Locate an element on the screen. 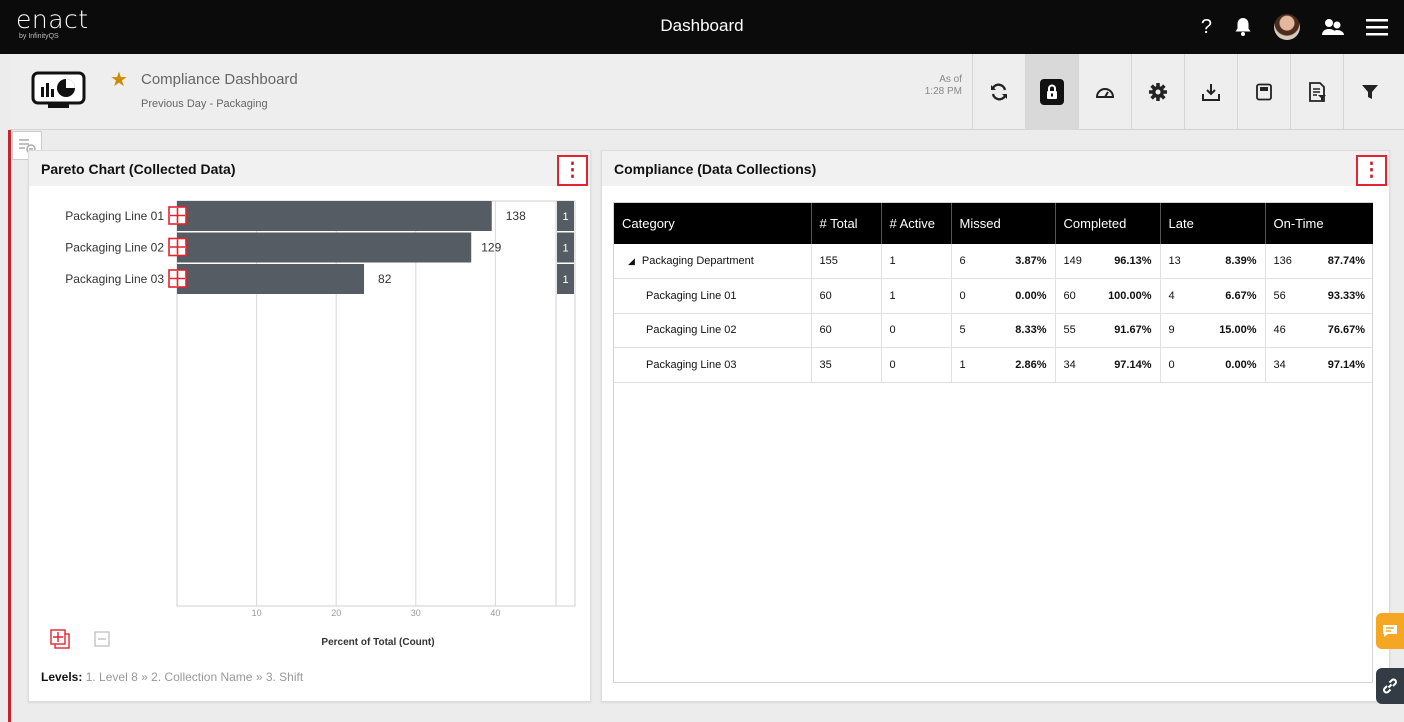  menu-icon is located at coordinates (1377, 27).